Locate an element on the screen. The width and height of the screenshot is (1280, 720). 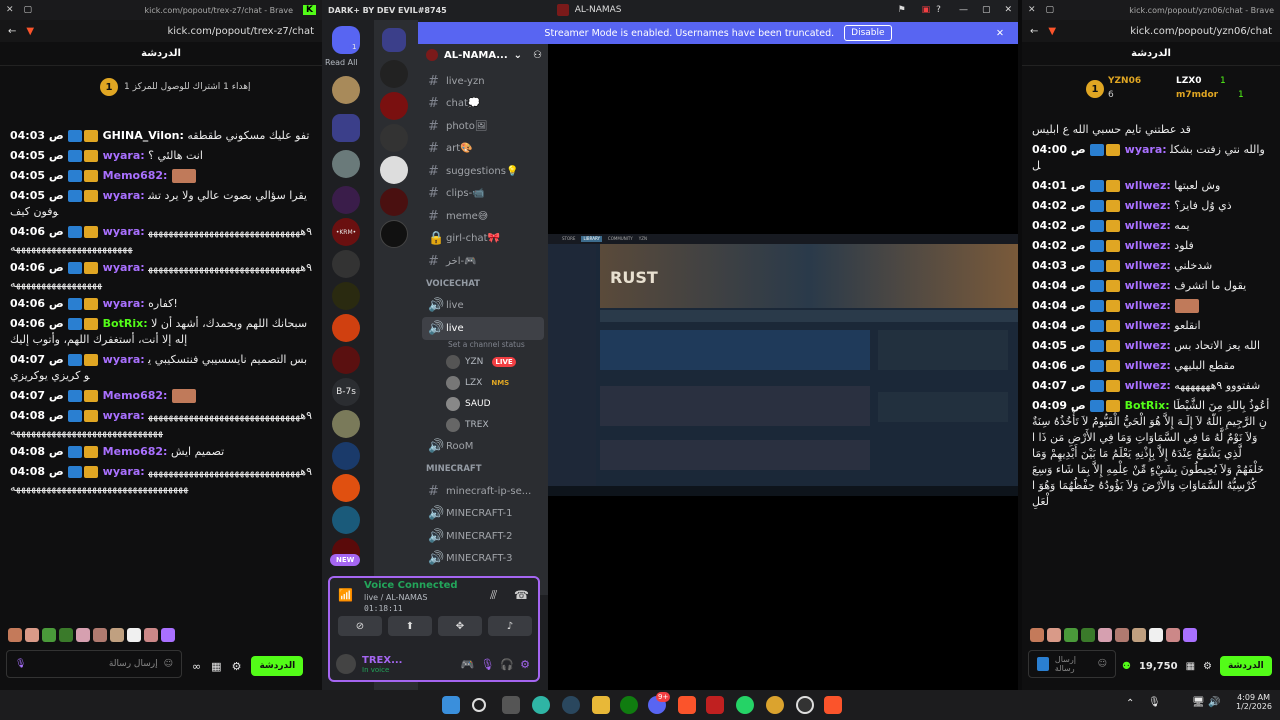
edge-icon is located at coordinates (541, 705).